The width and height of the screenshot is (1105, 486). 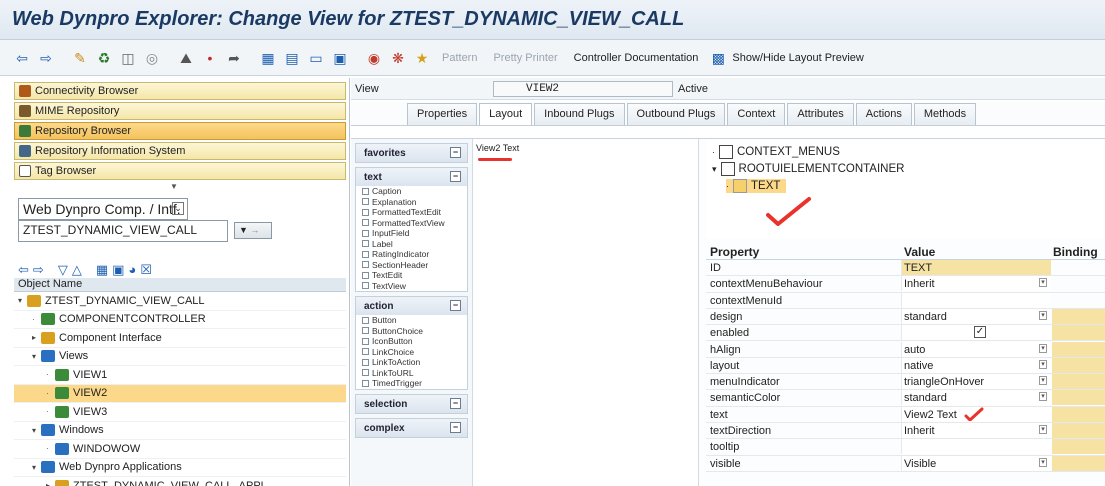 I want to click on tree-node: · VIEW3, so click(x=180, y=412).